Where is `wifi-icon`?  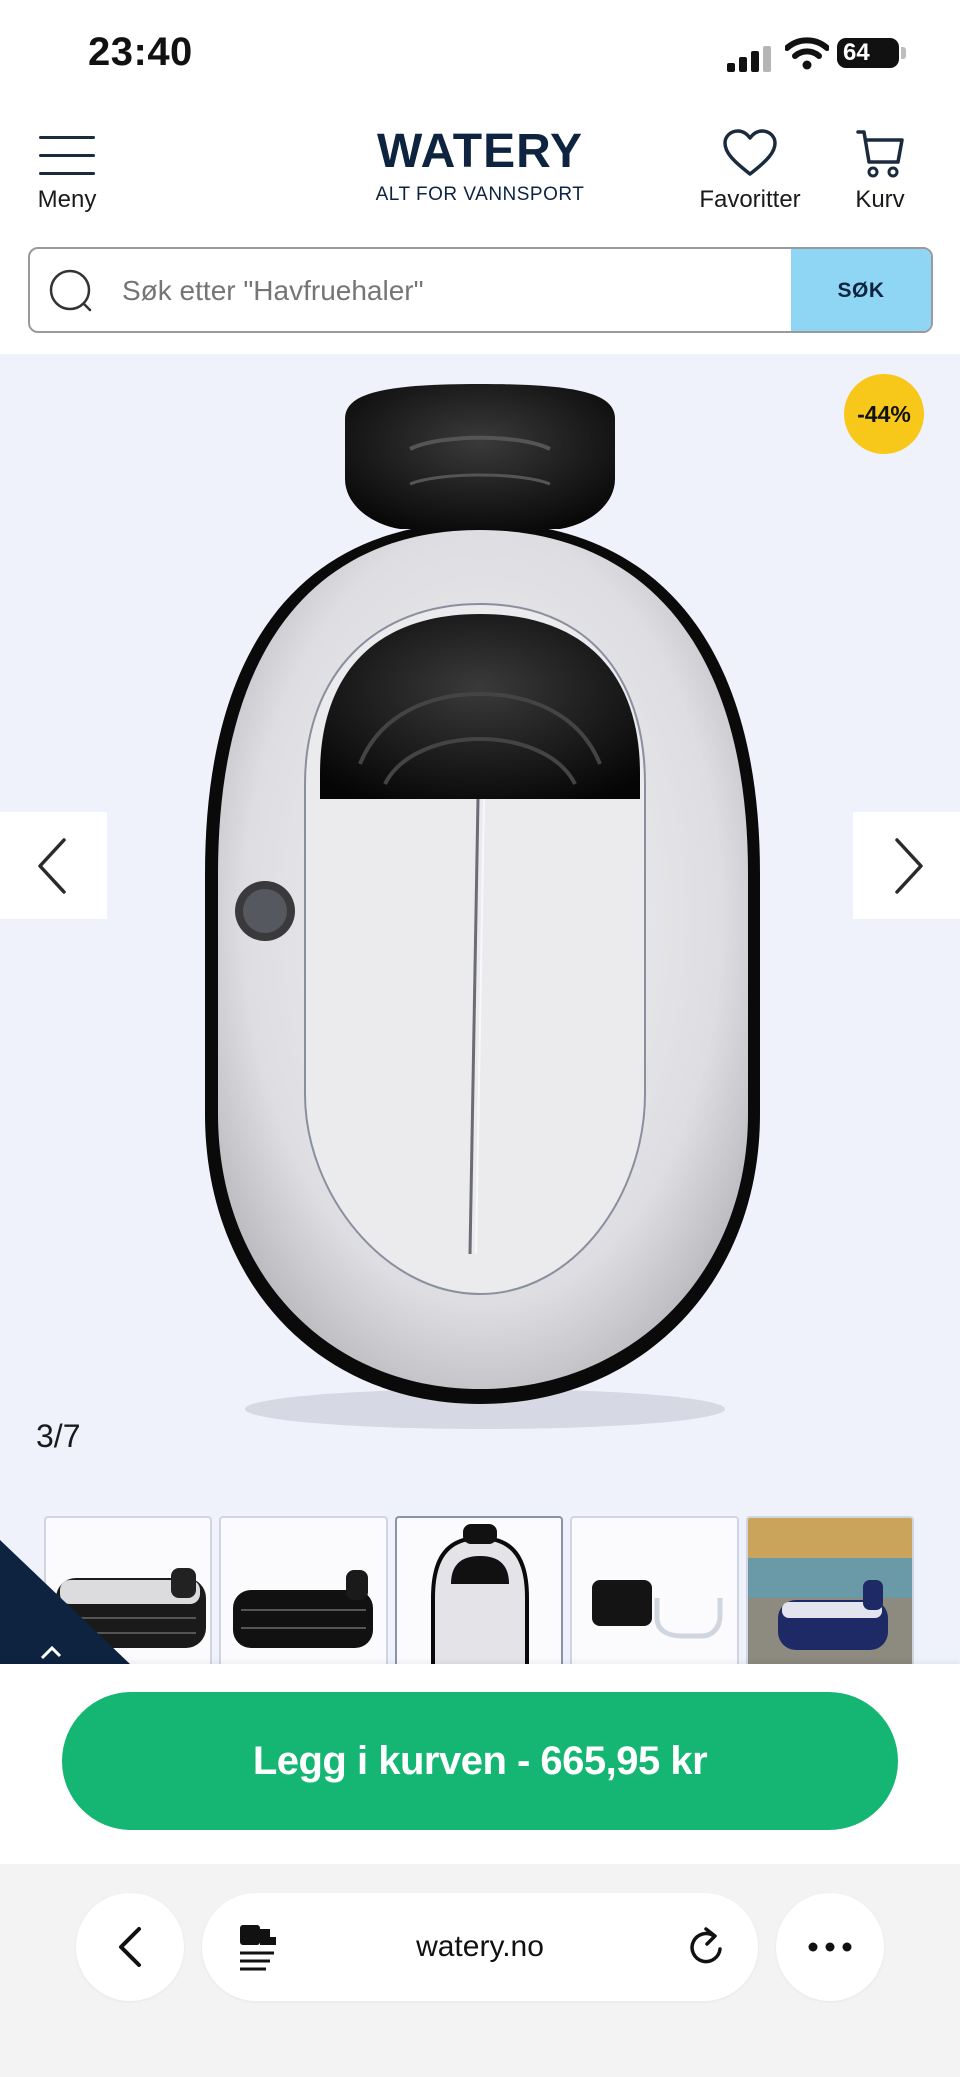
wifi-icon is located at coordinates (807, 53).